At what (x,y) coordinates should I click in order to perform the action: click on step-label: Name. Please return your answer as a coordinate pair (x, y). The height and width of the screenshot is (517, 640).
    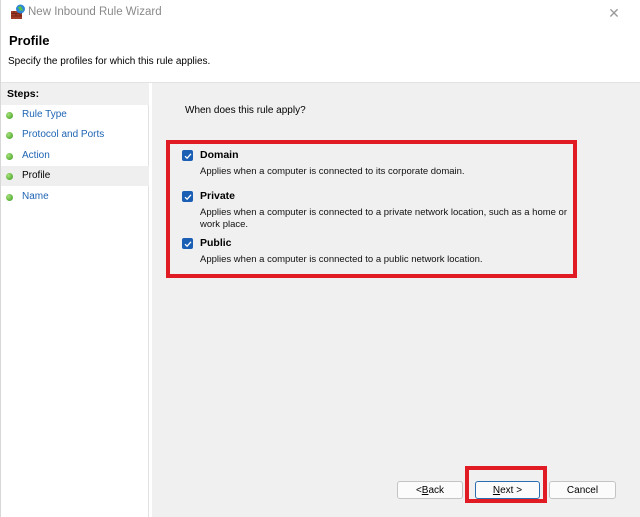
    Looking at the image, I should click on (35, 196).